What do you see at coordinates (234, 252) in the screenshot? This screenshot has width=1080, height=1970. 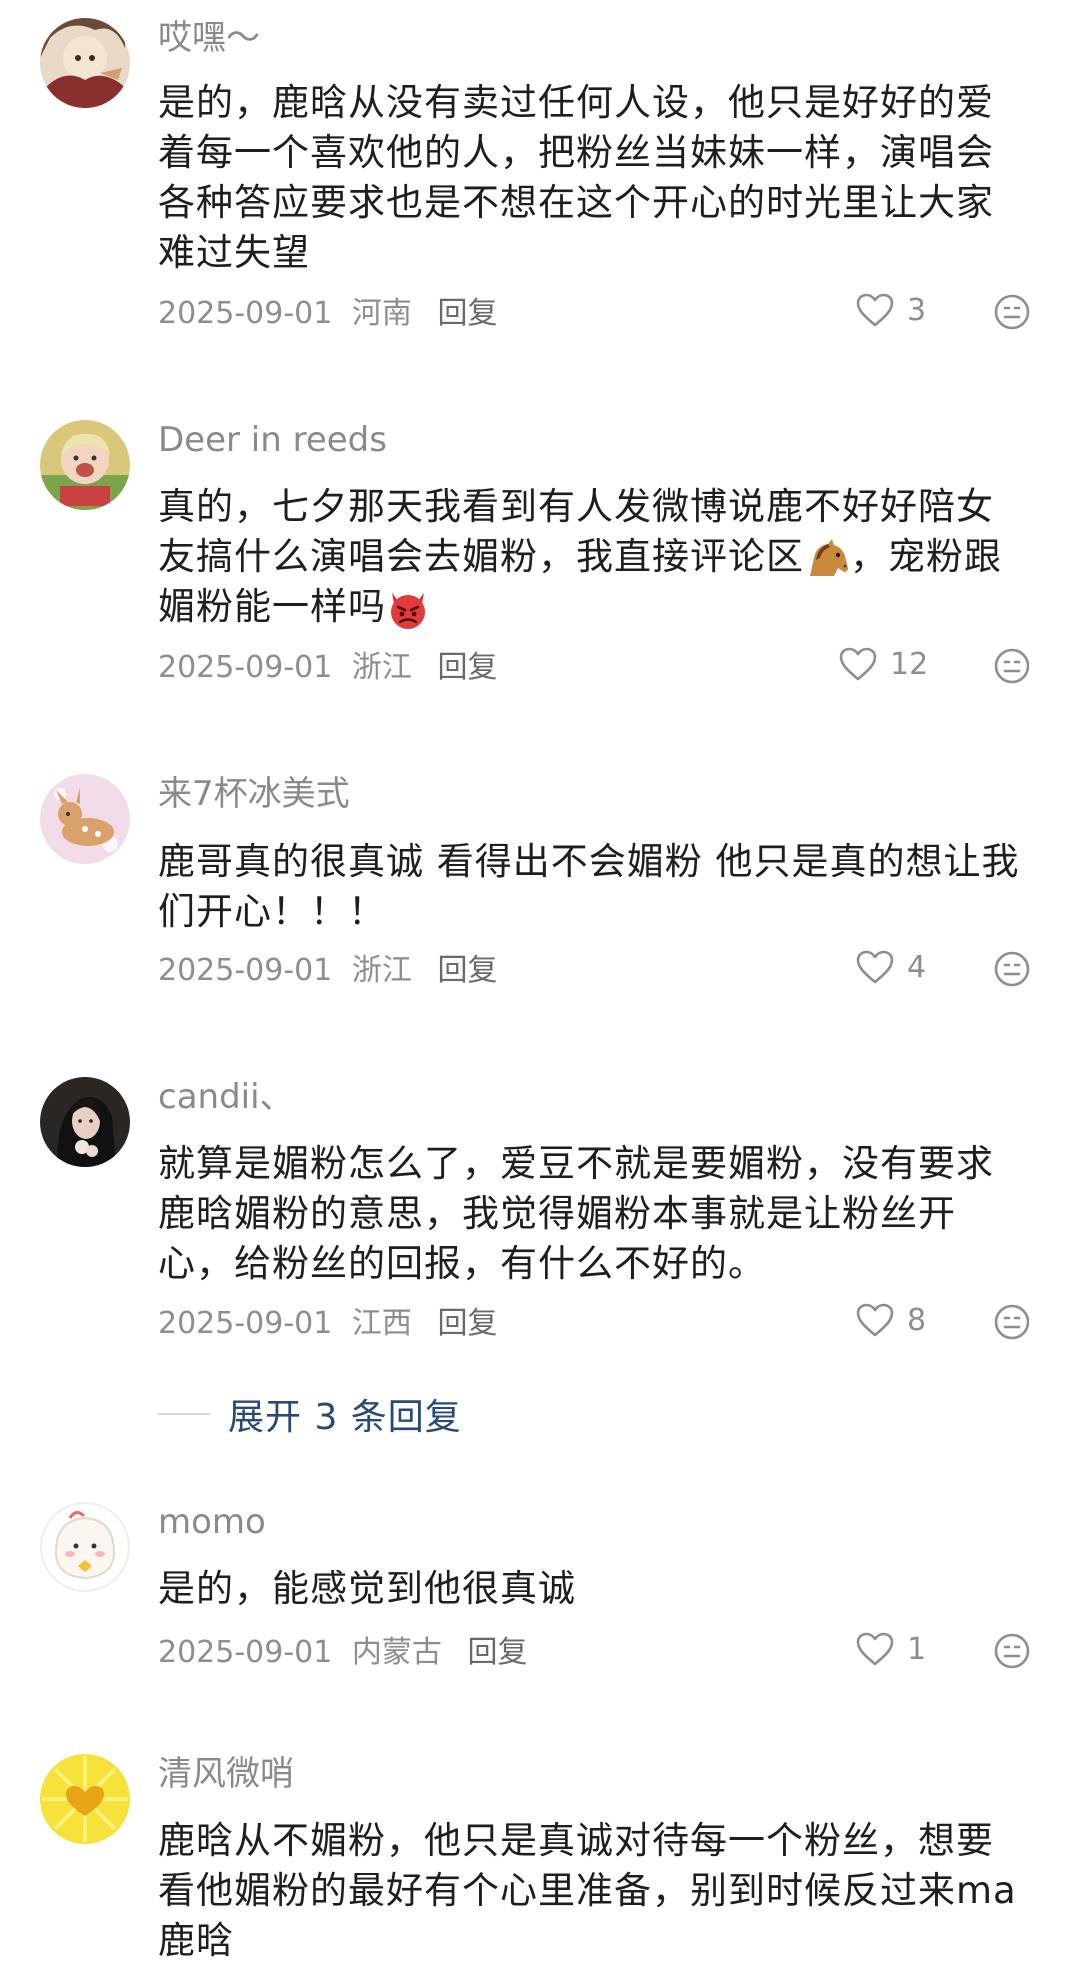 I see `comment-line: 难过失望` at bounding box center [234, 252].